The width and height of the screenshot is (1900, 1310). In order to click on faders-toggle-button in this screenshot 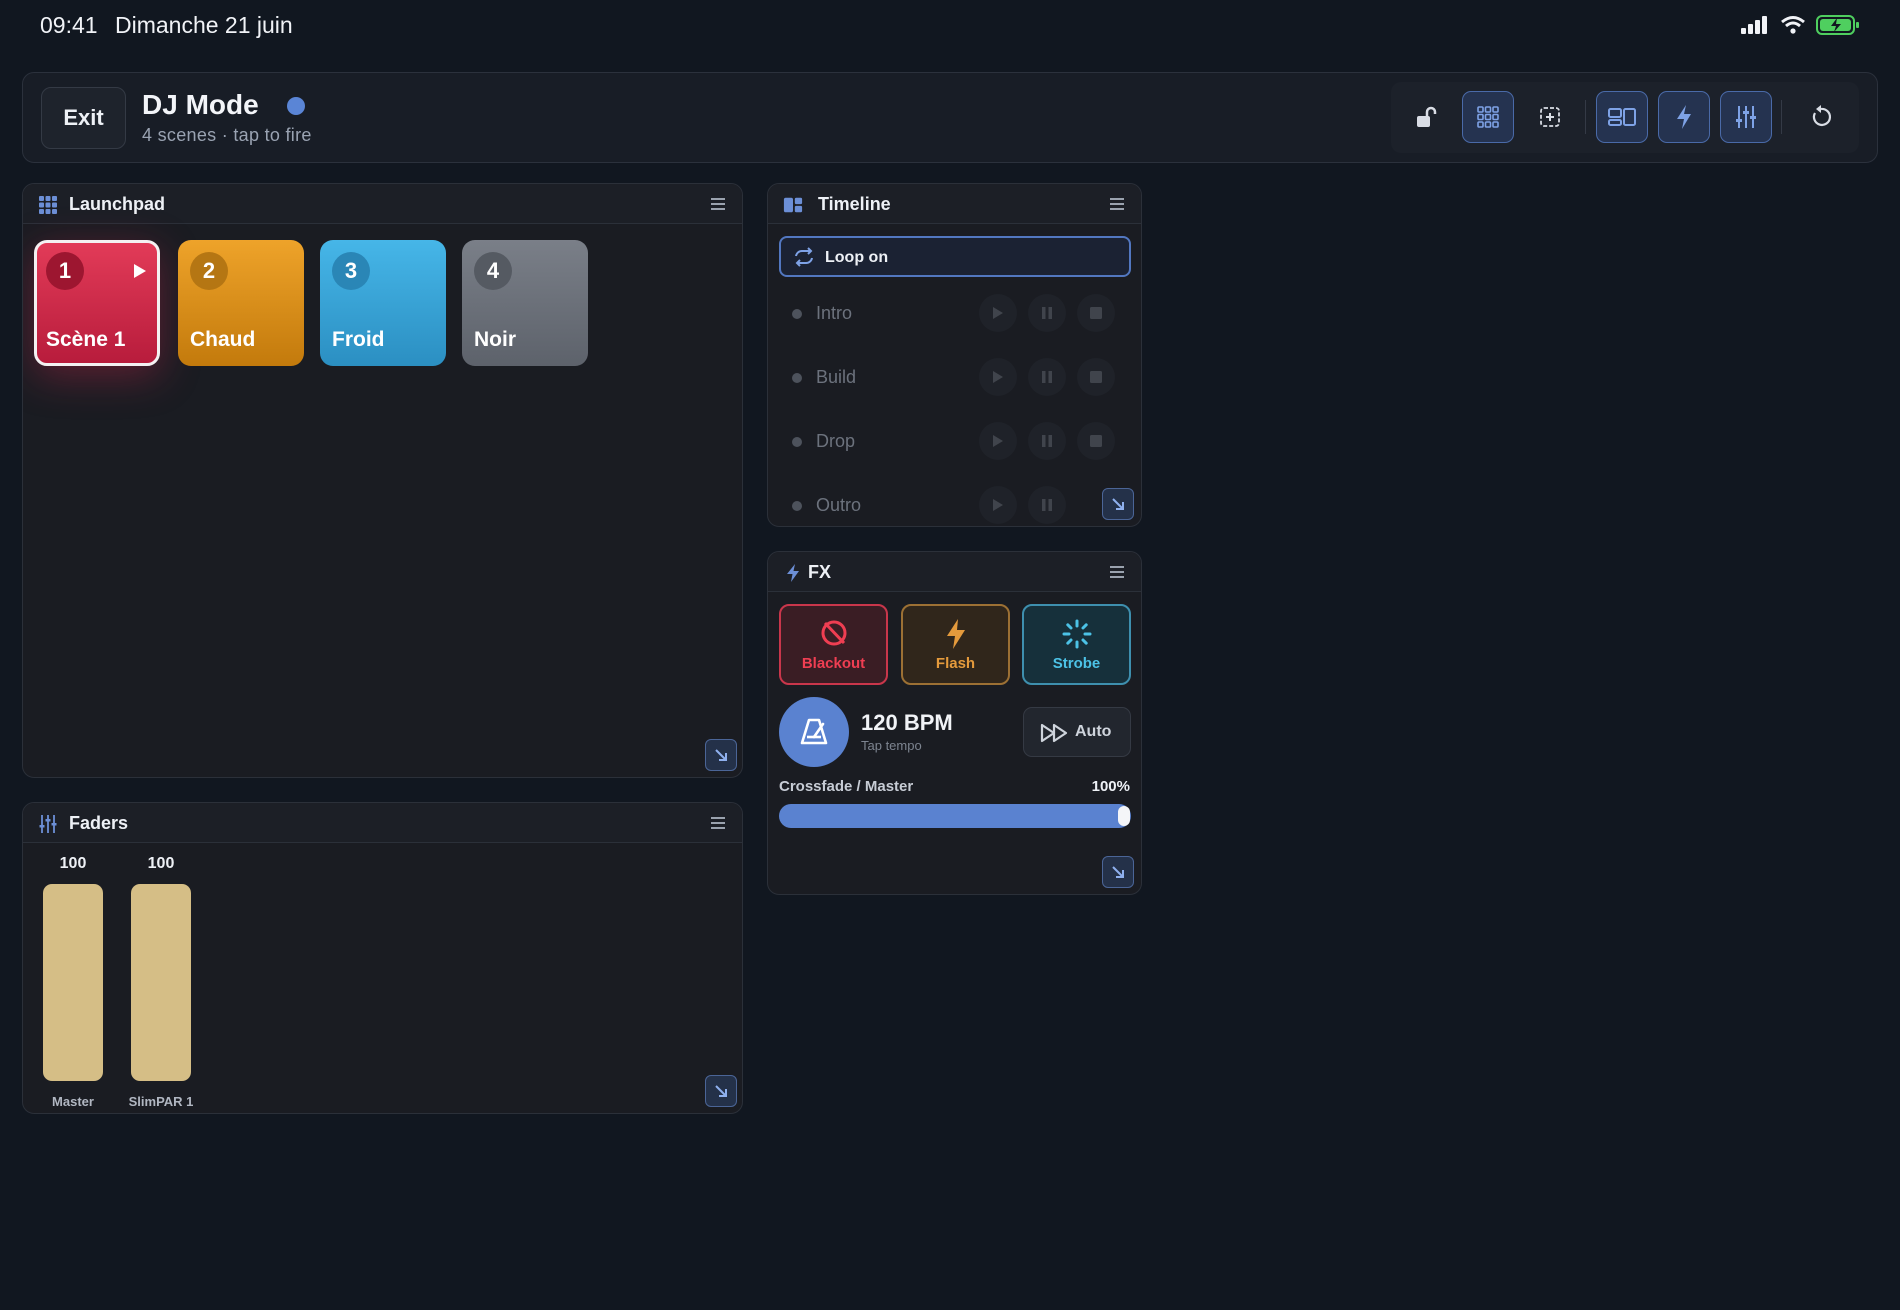, I will do `click(1746, 117)`.